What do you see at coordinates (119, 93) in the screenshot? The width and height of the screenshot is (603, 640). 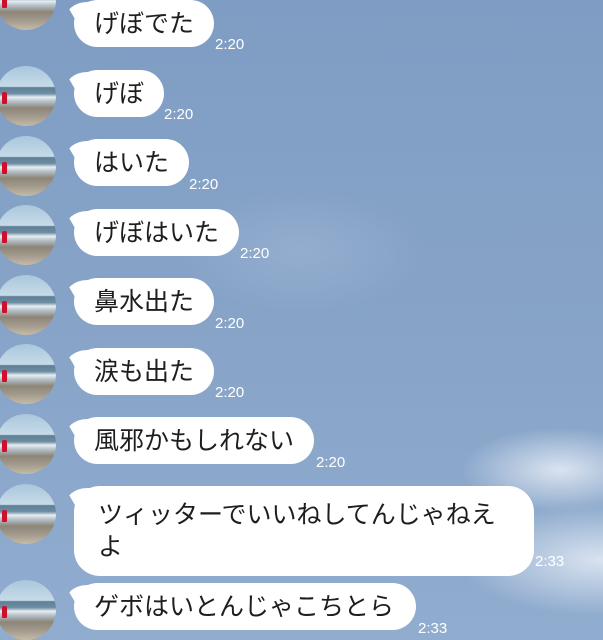 I see `message-bubble: げぼ` at bounding box center [119, 93].